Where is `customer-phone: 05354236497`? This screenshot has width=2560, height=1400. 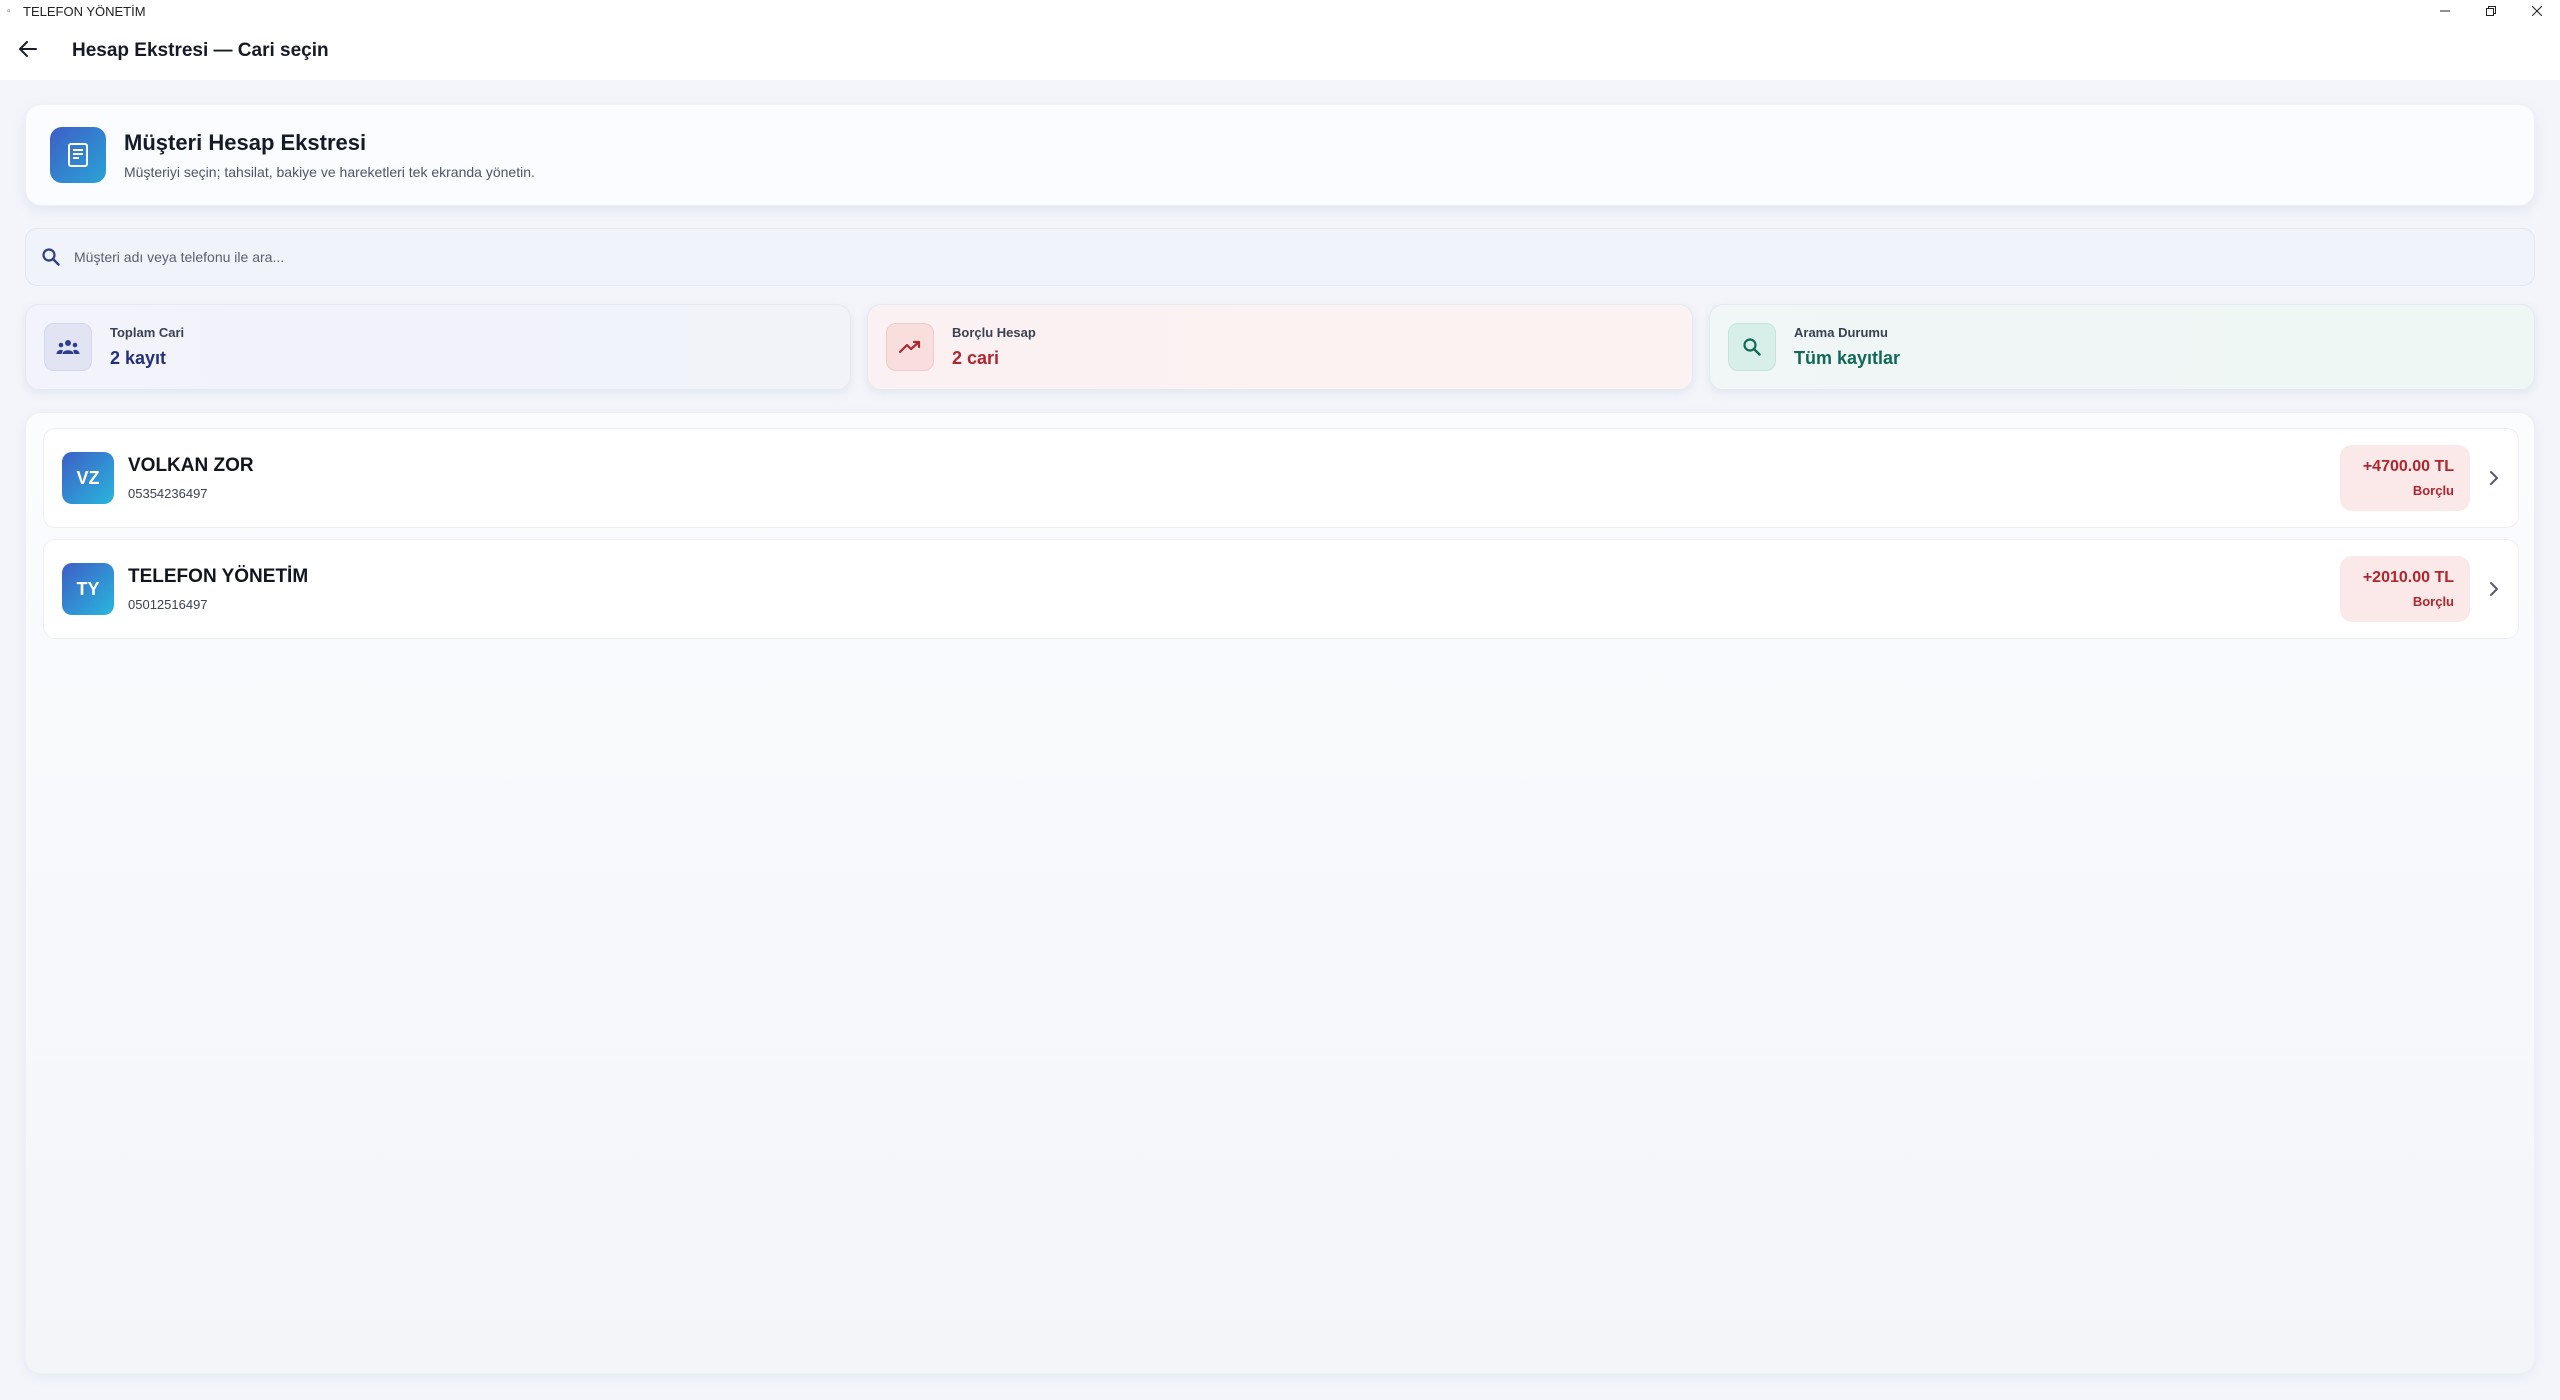 customer-phone: 05354236497 is located at coordinates (168, 493).